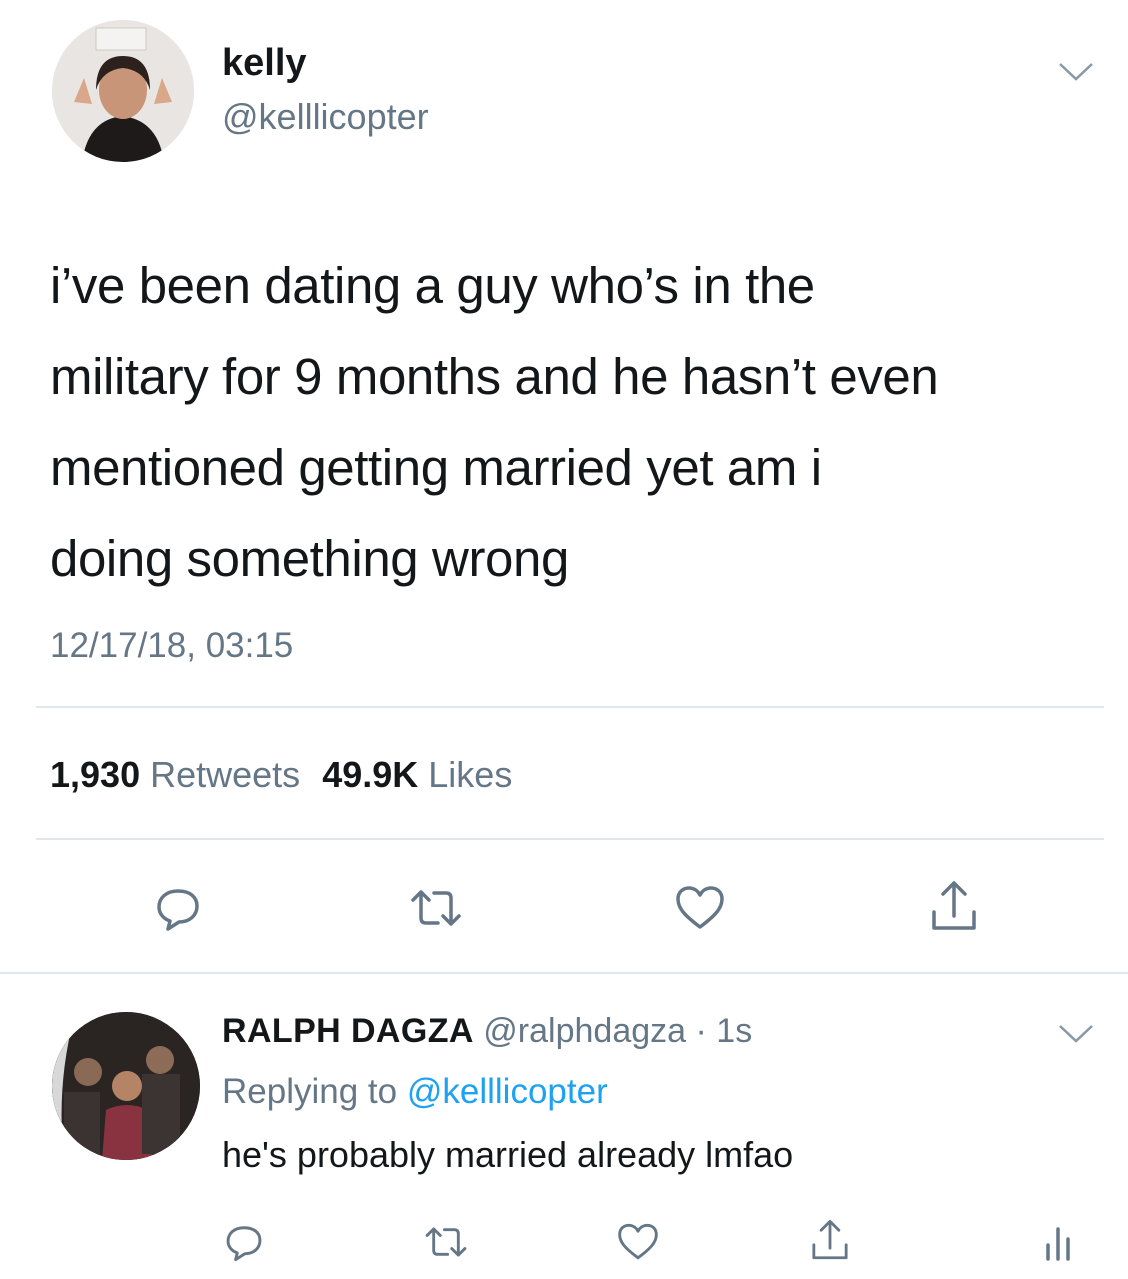 The width and height of the screenshot is (1128, 1279). Describe the element at coordinates (436, 467) in the screenshot. I see `tweet-text-line: mentioned getting married yet am i` at that location.